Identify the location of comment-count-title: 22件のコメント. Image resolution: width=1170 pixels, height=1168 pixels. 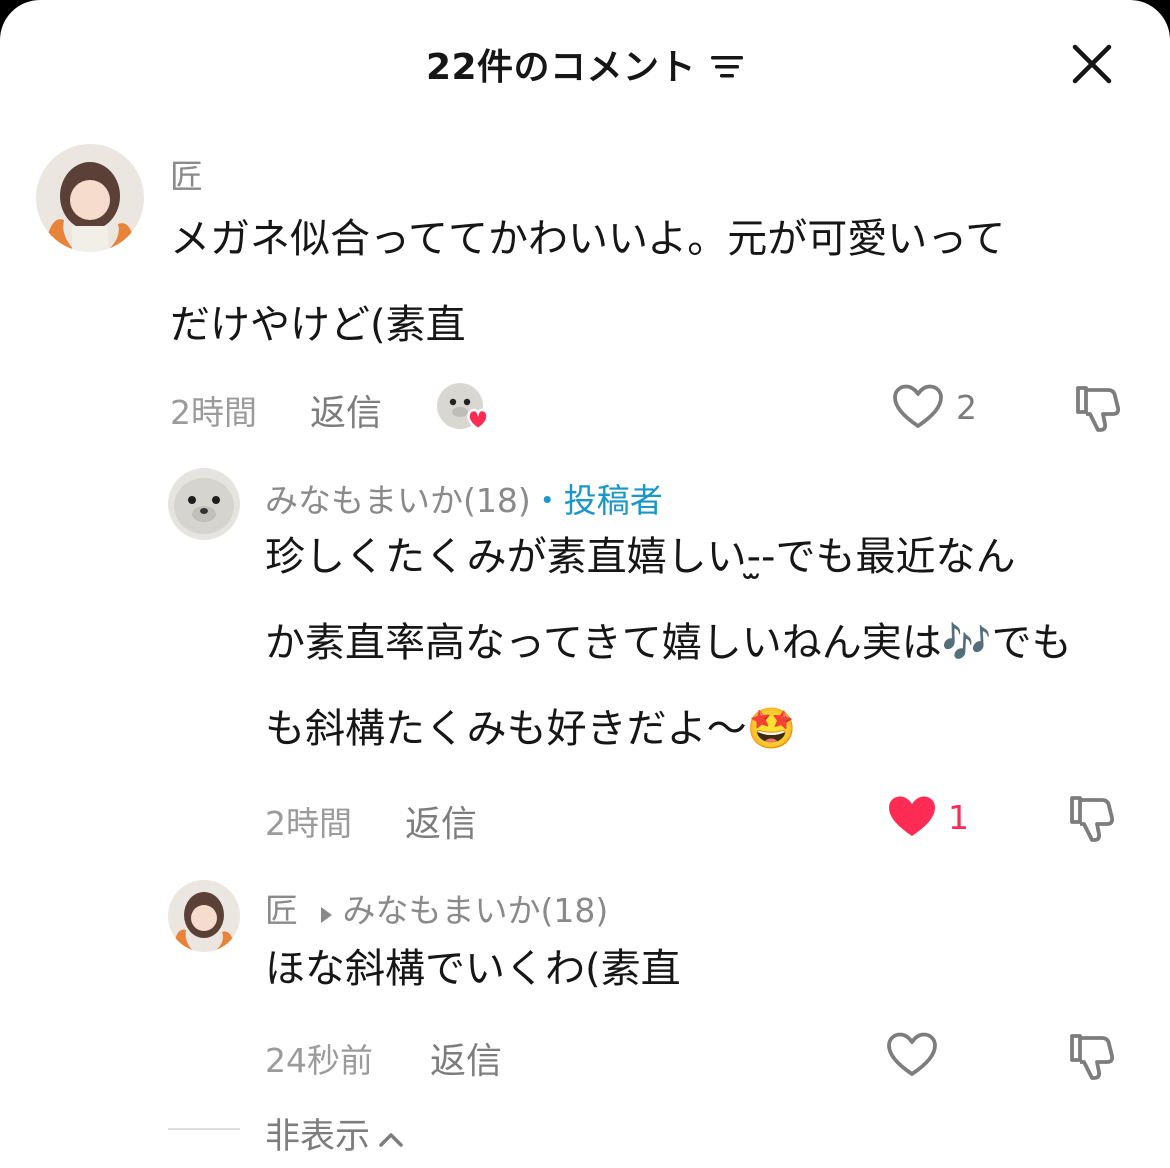
(561, 67).